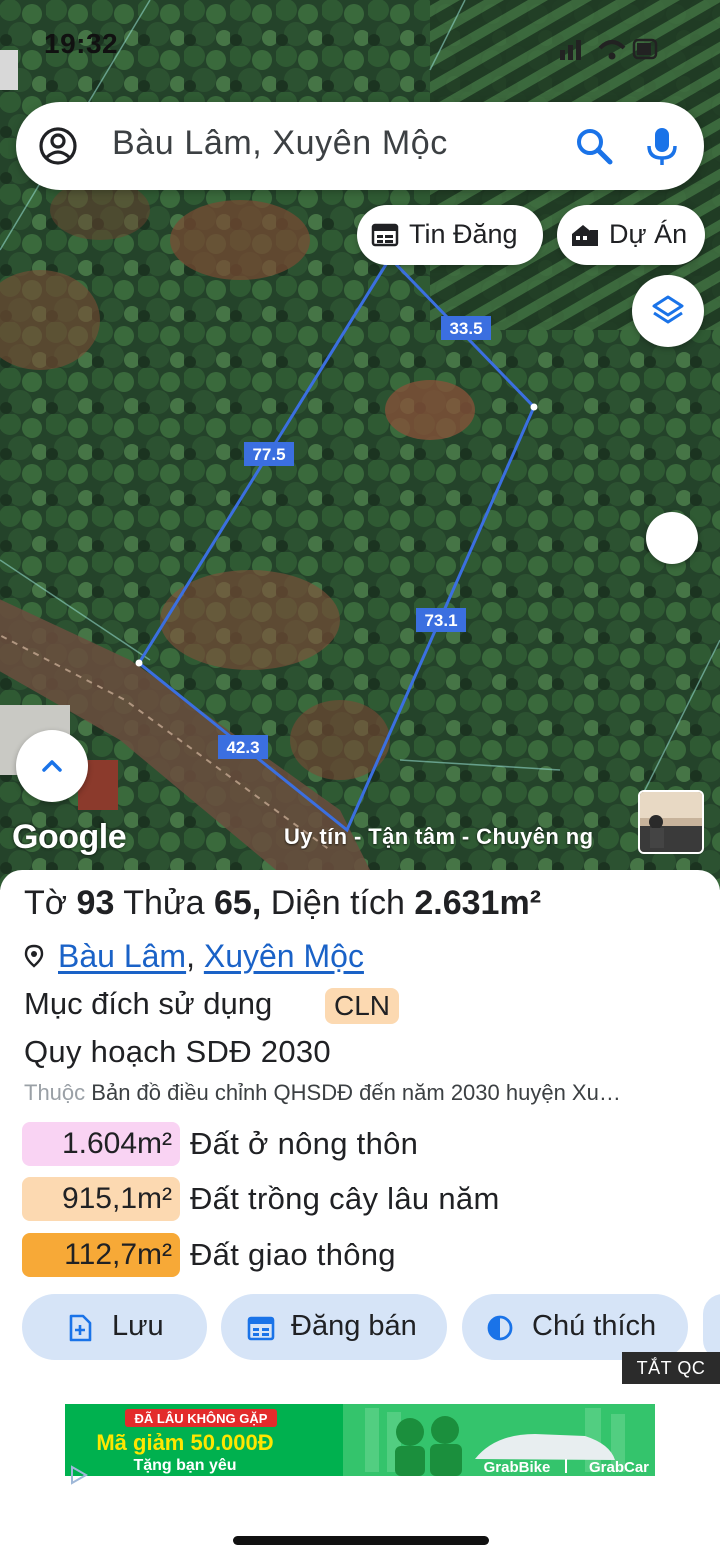 The height and width of the screenshot is (1559, 720). I want to click on zoning-area: 915,1m², so click(101, 1199).